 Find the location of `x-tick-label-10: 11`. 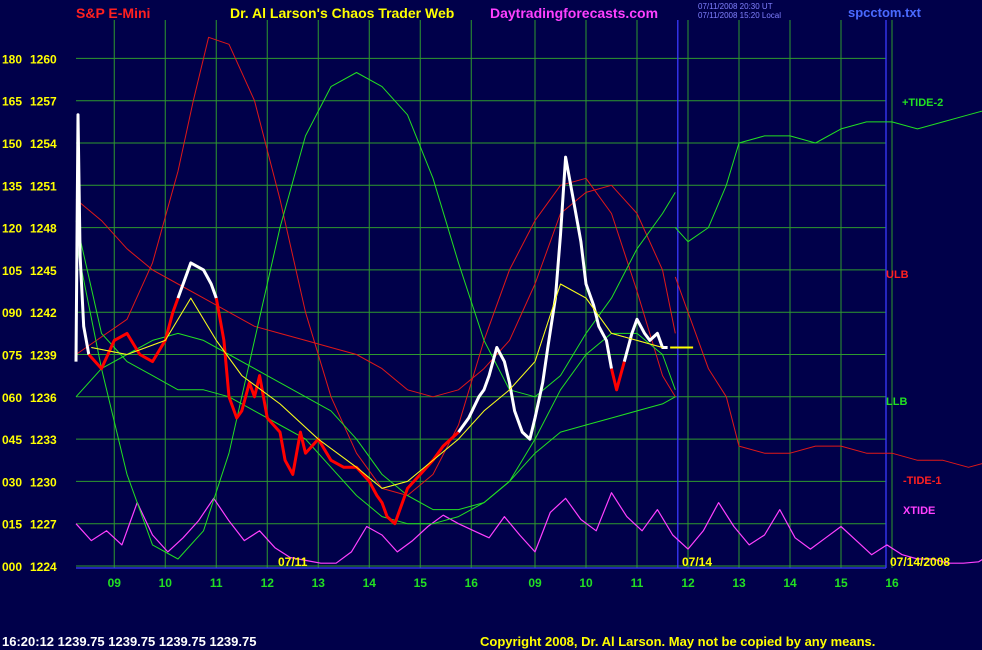

x-tick-label-10: 11 is located at coordinates (637, 583).